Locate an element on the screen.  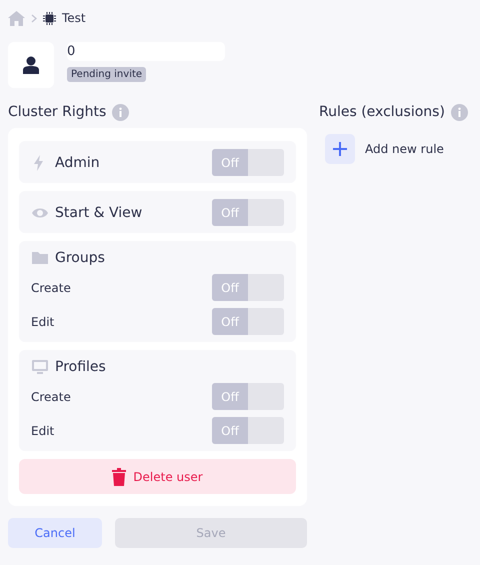
section-title: Rules (exclusions) is located at coordinates (382, 112).